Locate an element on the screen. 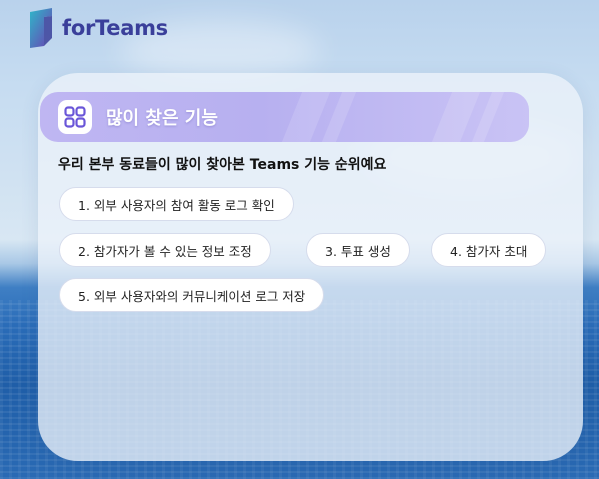 This screenshot has width=599, height=479. app-logo: forTeams is located at coordinates (98, 28).